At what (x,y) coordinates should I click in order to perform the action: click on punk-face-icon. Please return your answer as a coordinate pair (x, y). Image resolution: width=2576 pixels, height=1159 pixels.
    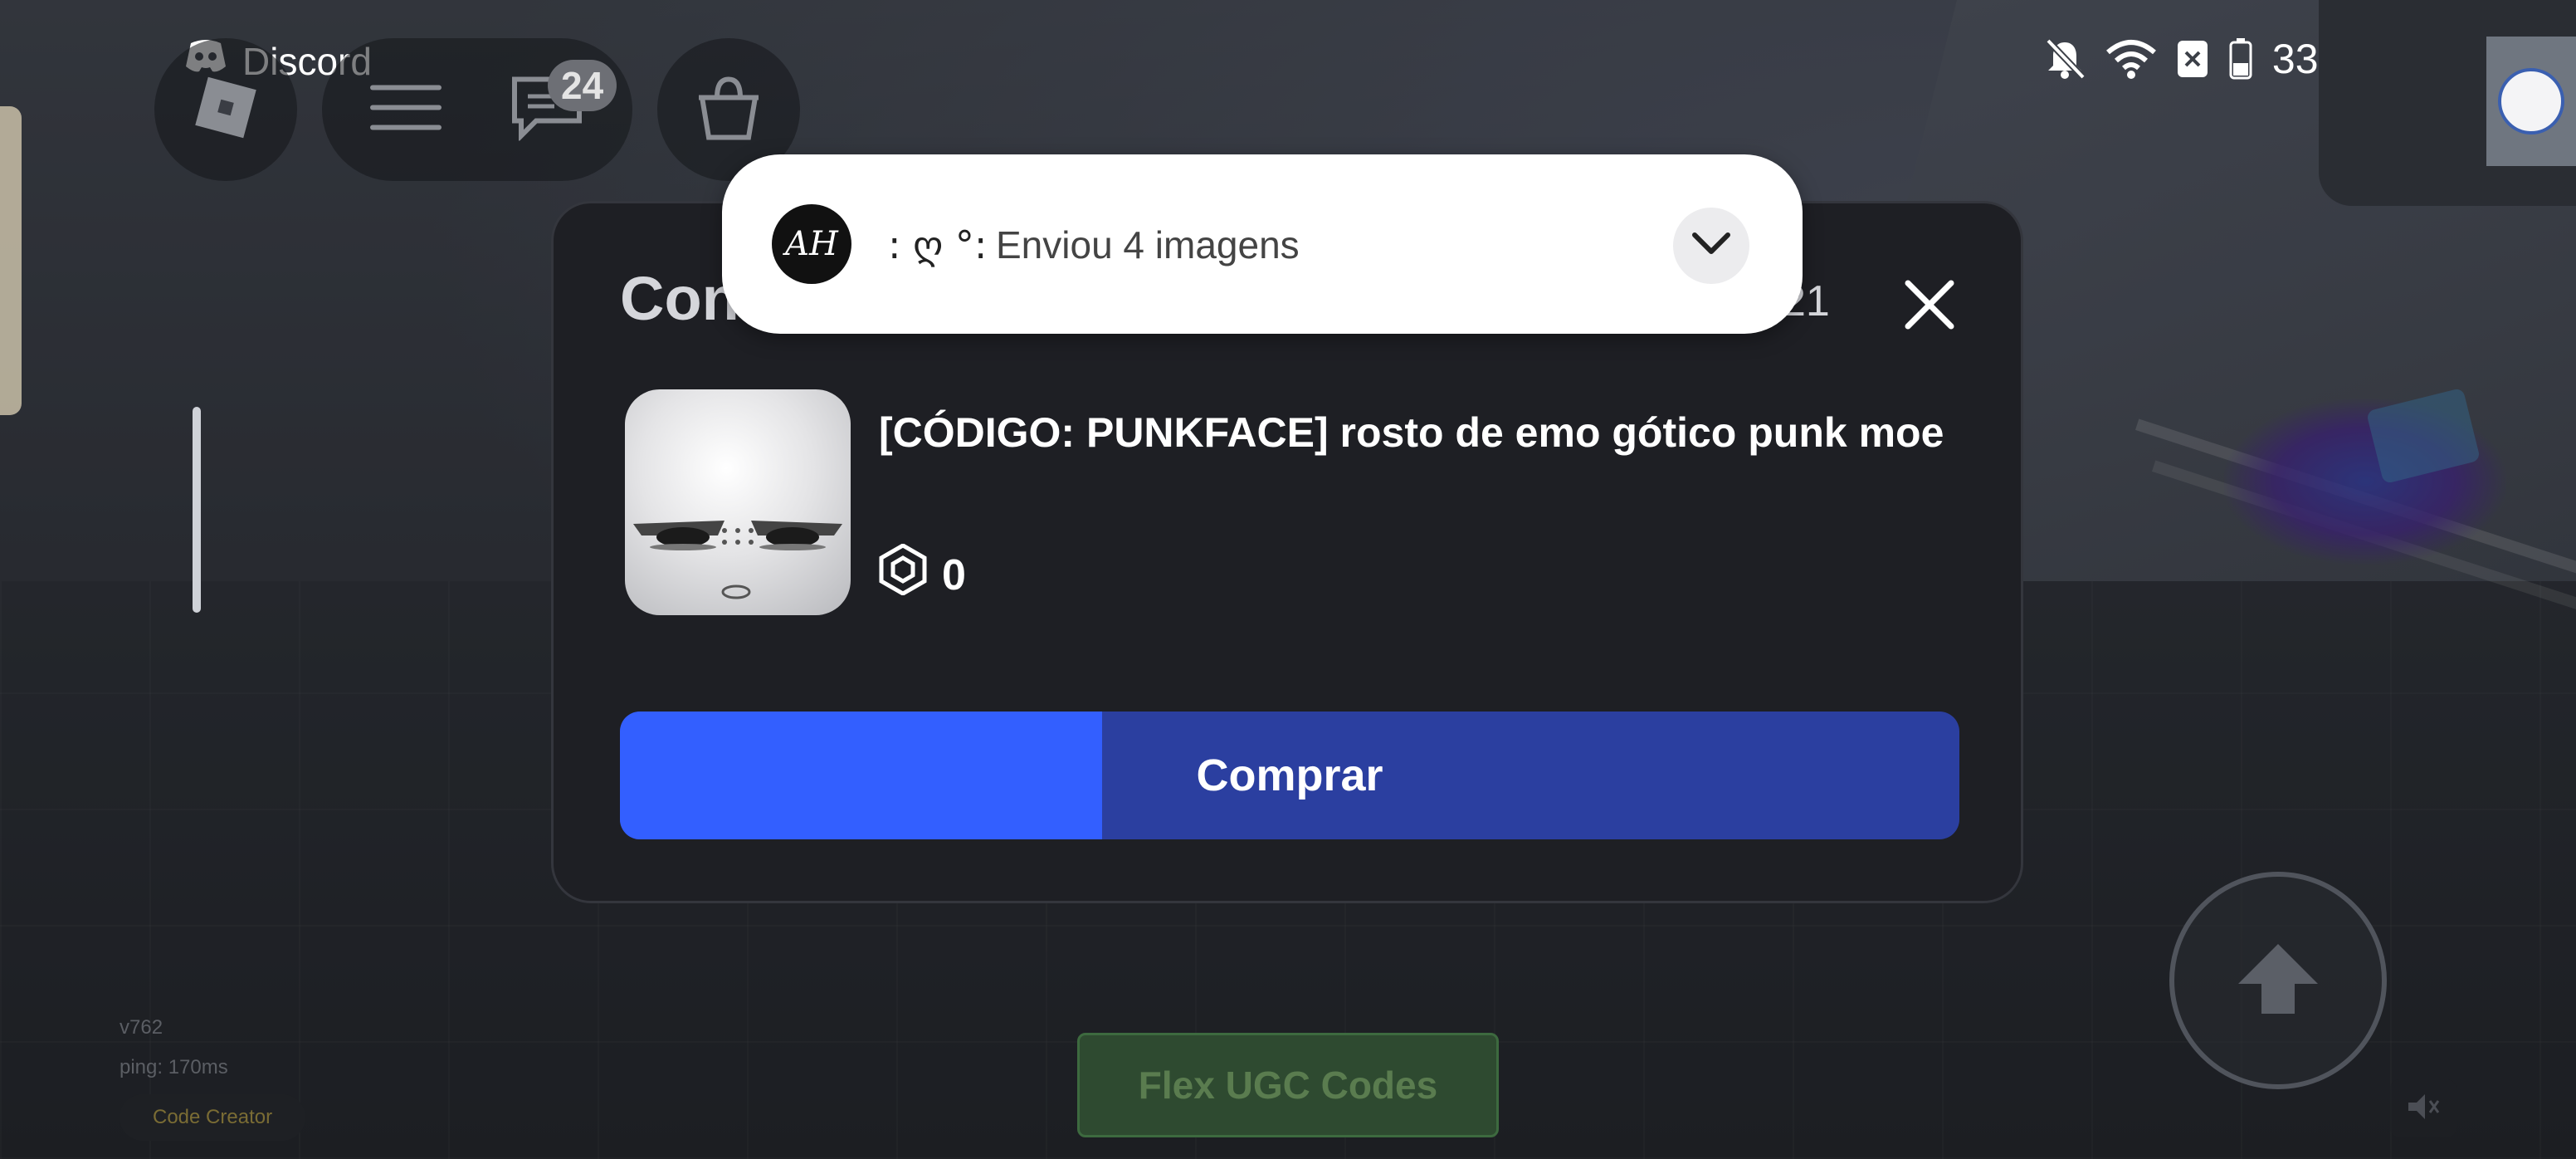
    Looking at the image, I should click on (738, 560).